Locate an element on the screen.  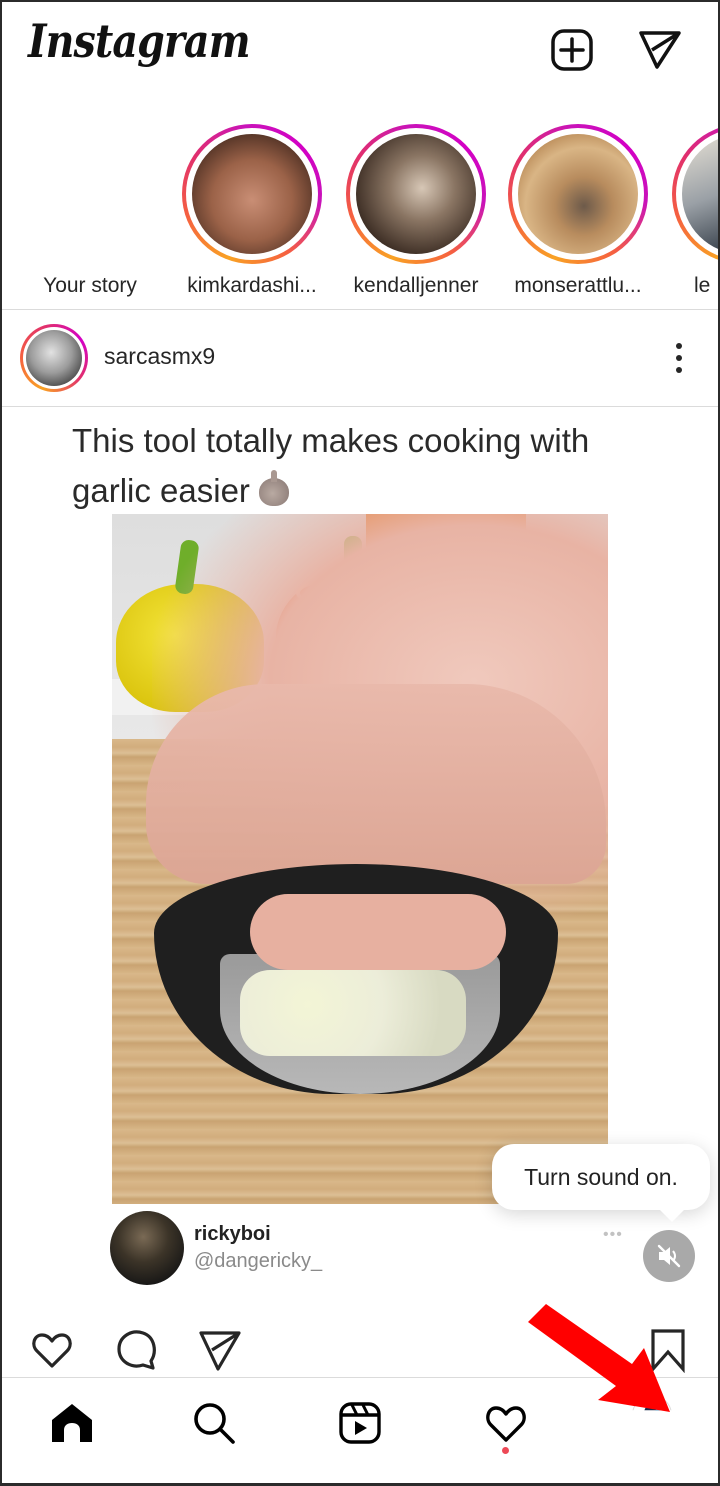
avatar-image is located at coordinates (54, 358).